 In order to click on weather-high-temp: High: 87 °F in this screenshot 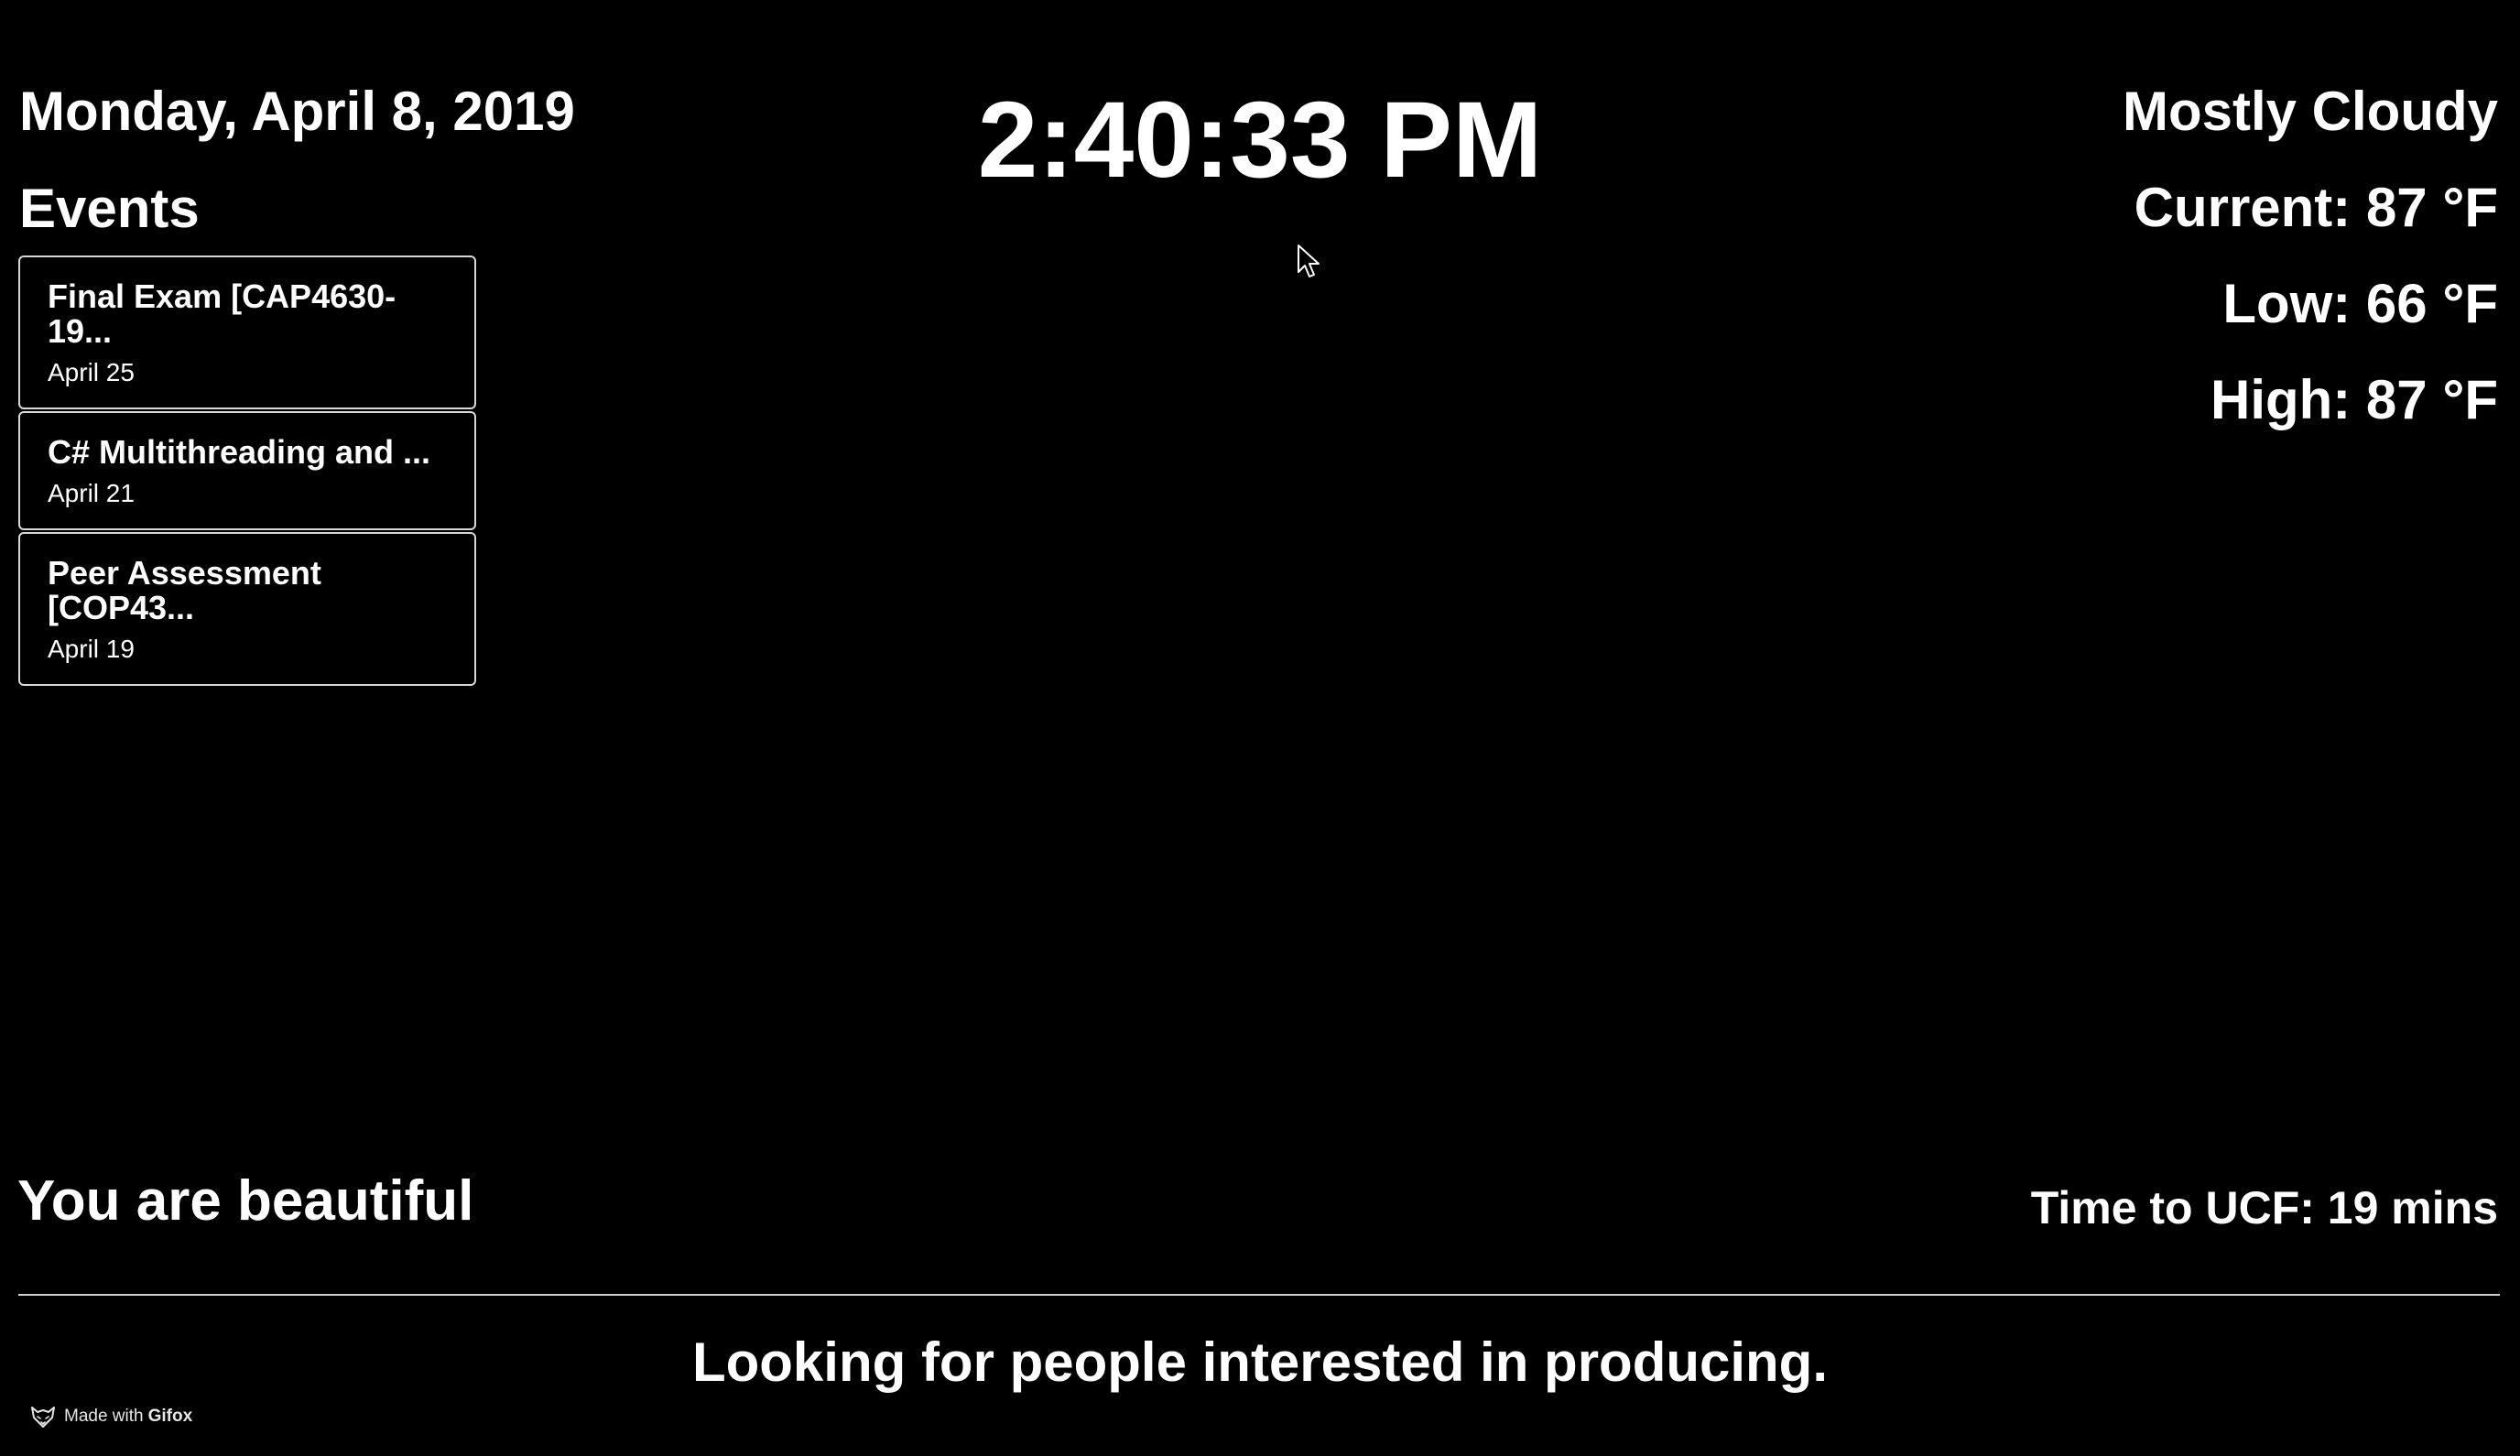, I will do `click(2354, 399)`.